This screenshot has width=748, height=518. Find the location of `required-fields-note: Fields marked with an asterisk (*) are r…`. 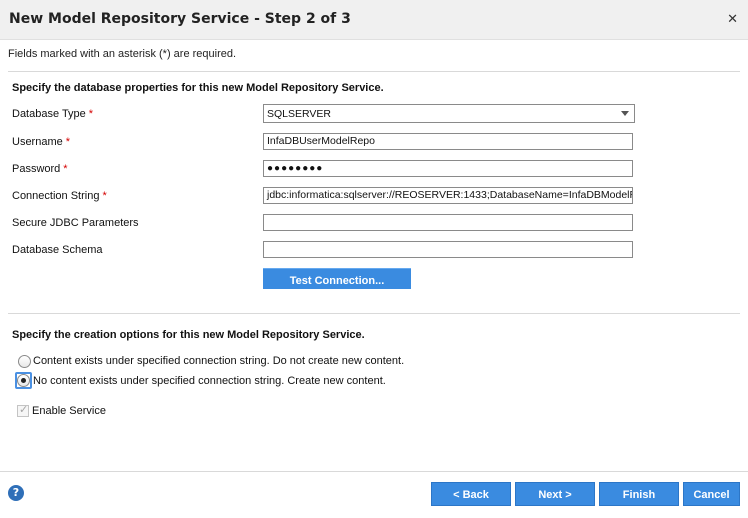

required-fields-note: Fields marked with an asterisk (*) are r… is located at coordinates (122, 54).